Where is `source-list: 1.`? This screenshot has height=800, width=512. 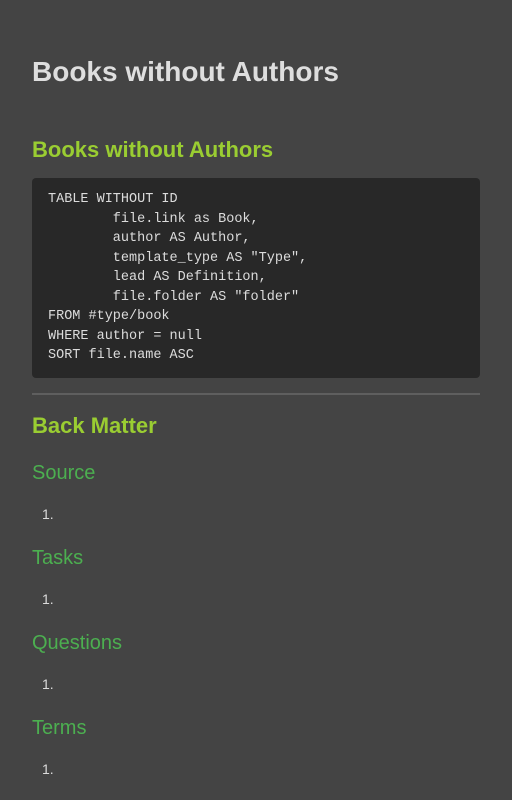
source-list: 1. is located at coordinates (43, 514).